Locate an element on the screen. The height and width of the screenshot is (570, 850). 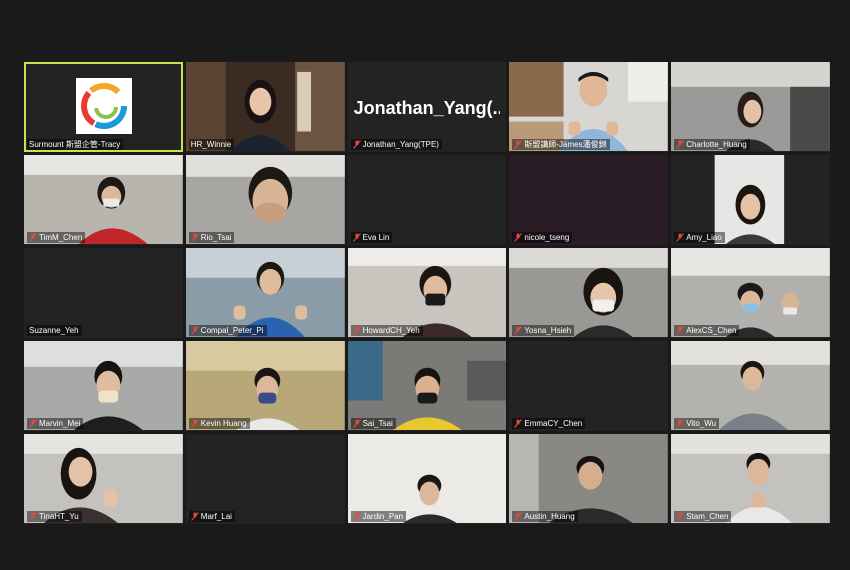
participant-tile-peter: Compal_Peter_Pi is located at coordinates (265, 293).